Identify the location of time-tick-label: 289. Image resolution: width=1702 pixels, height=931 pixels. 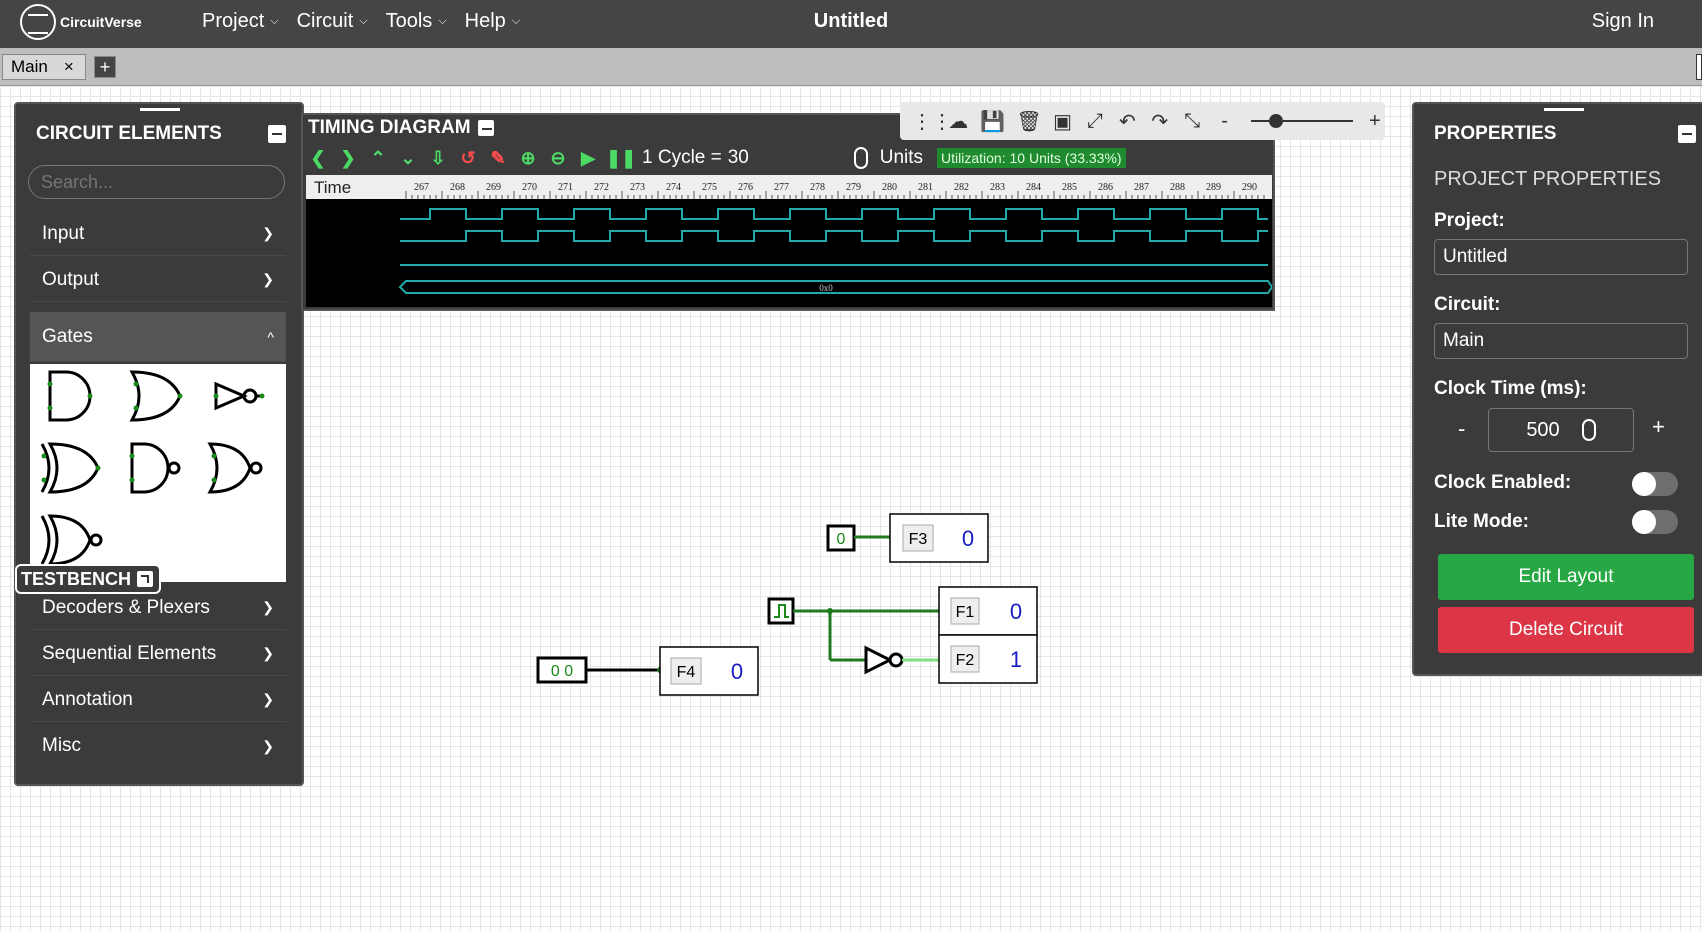
(1213, 187).